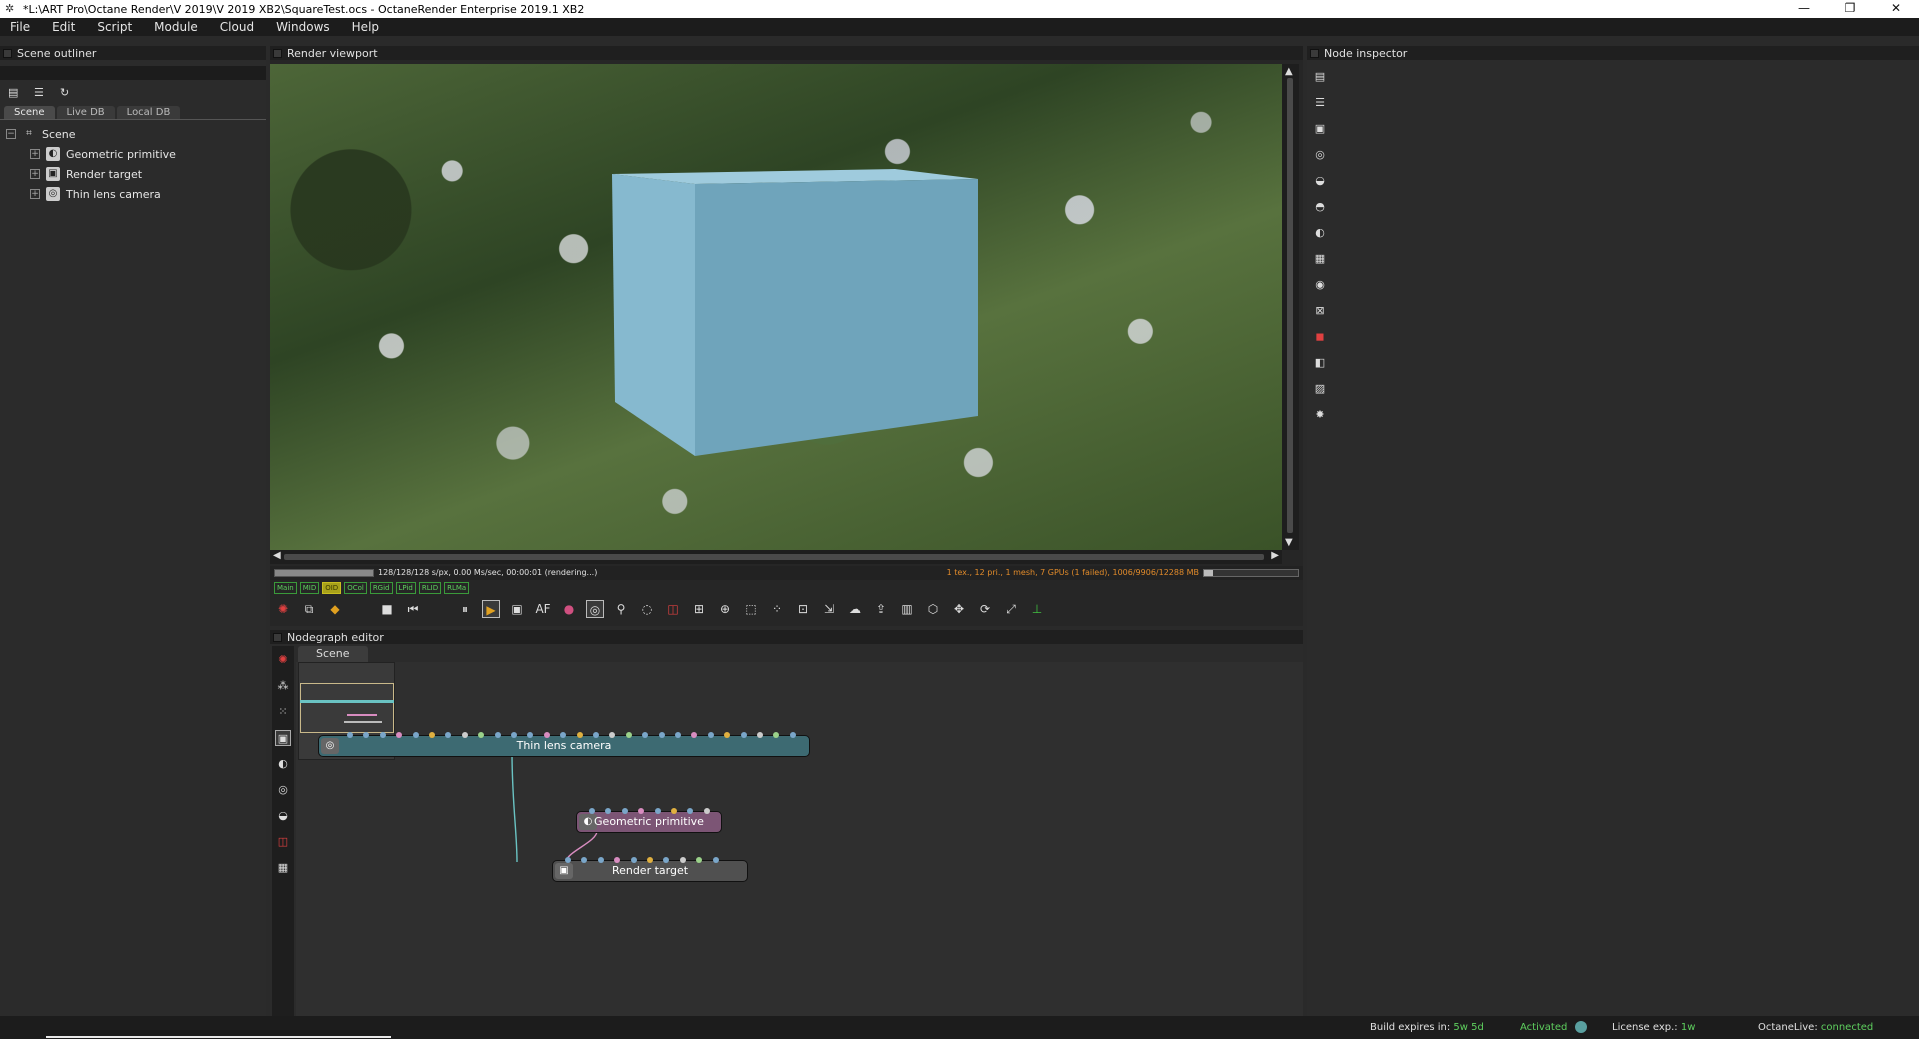  I want to click on camera-icon: ◎, so click(1320, 155).